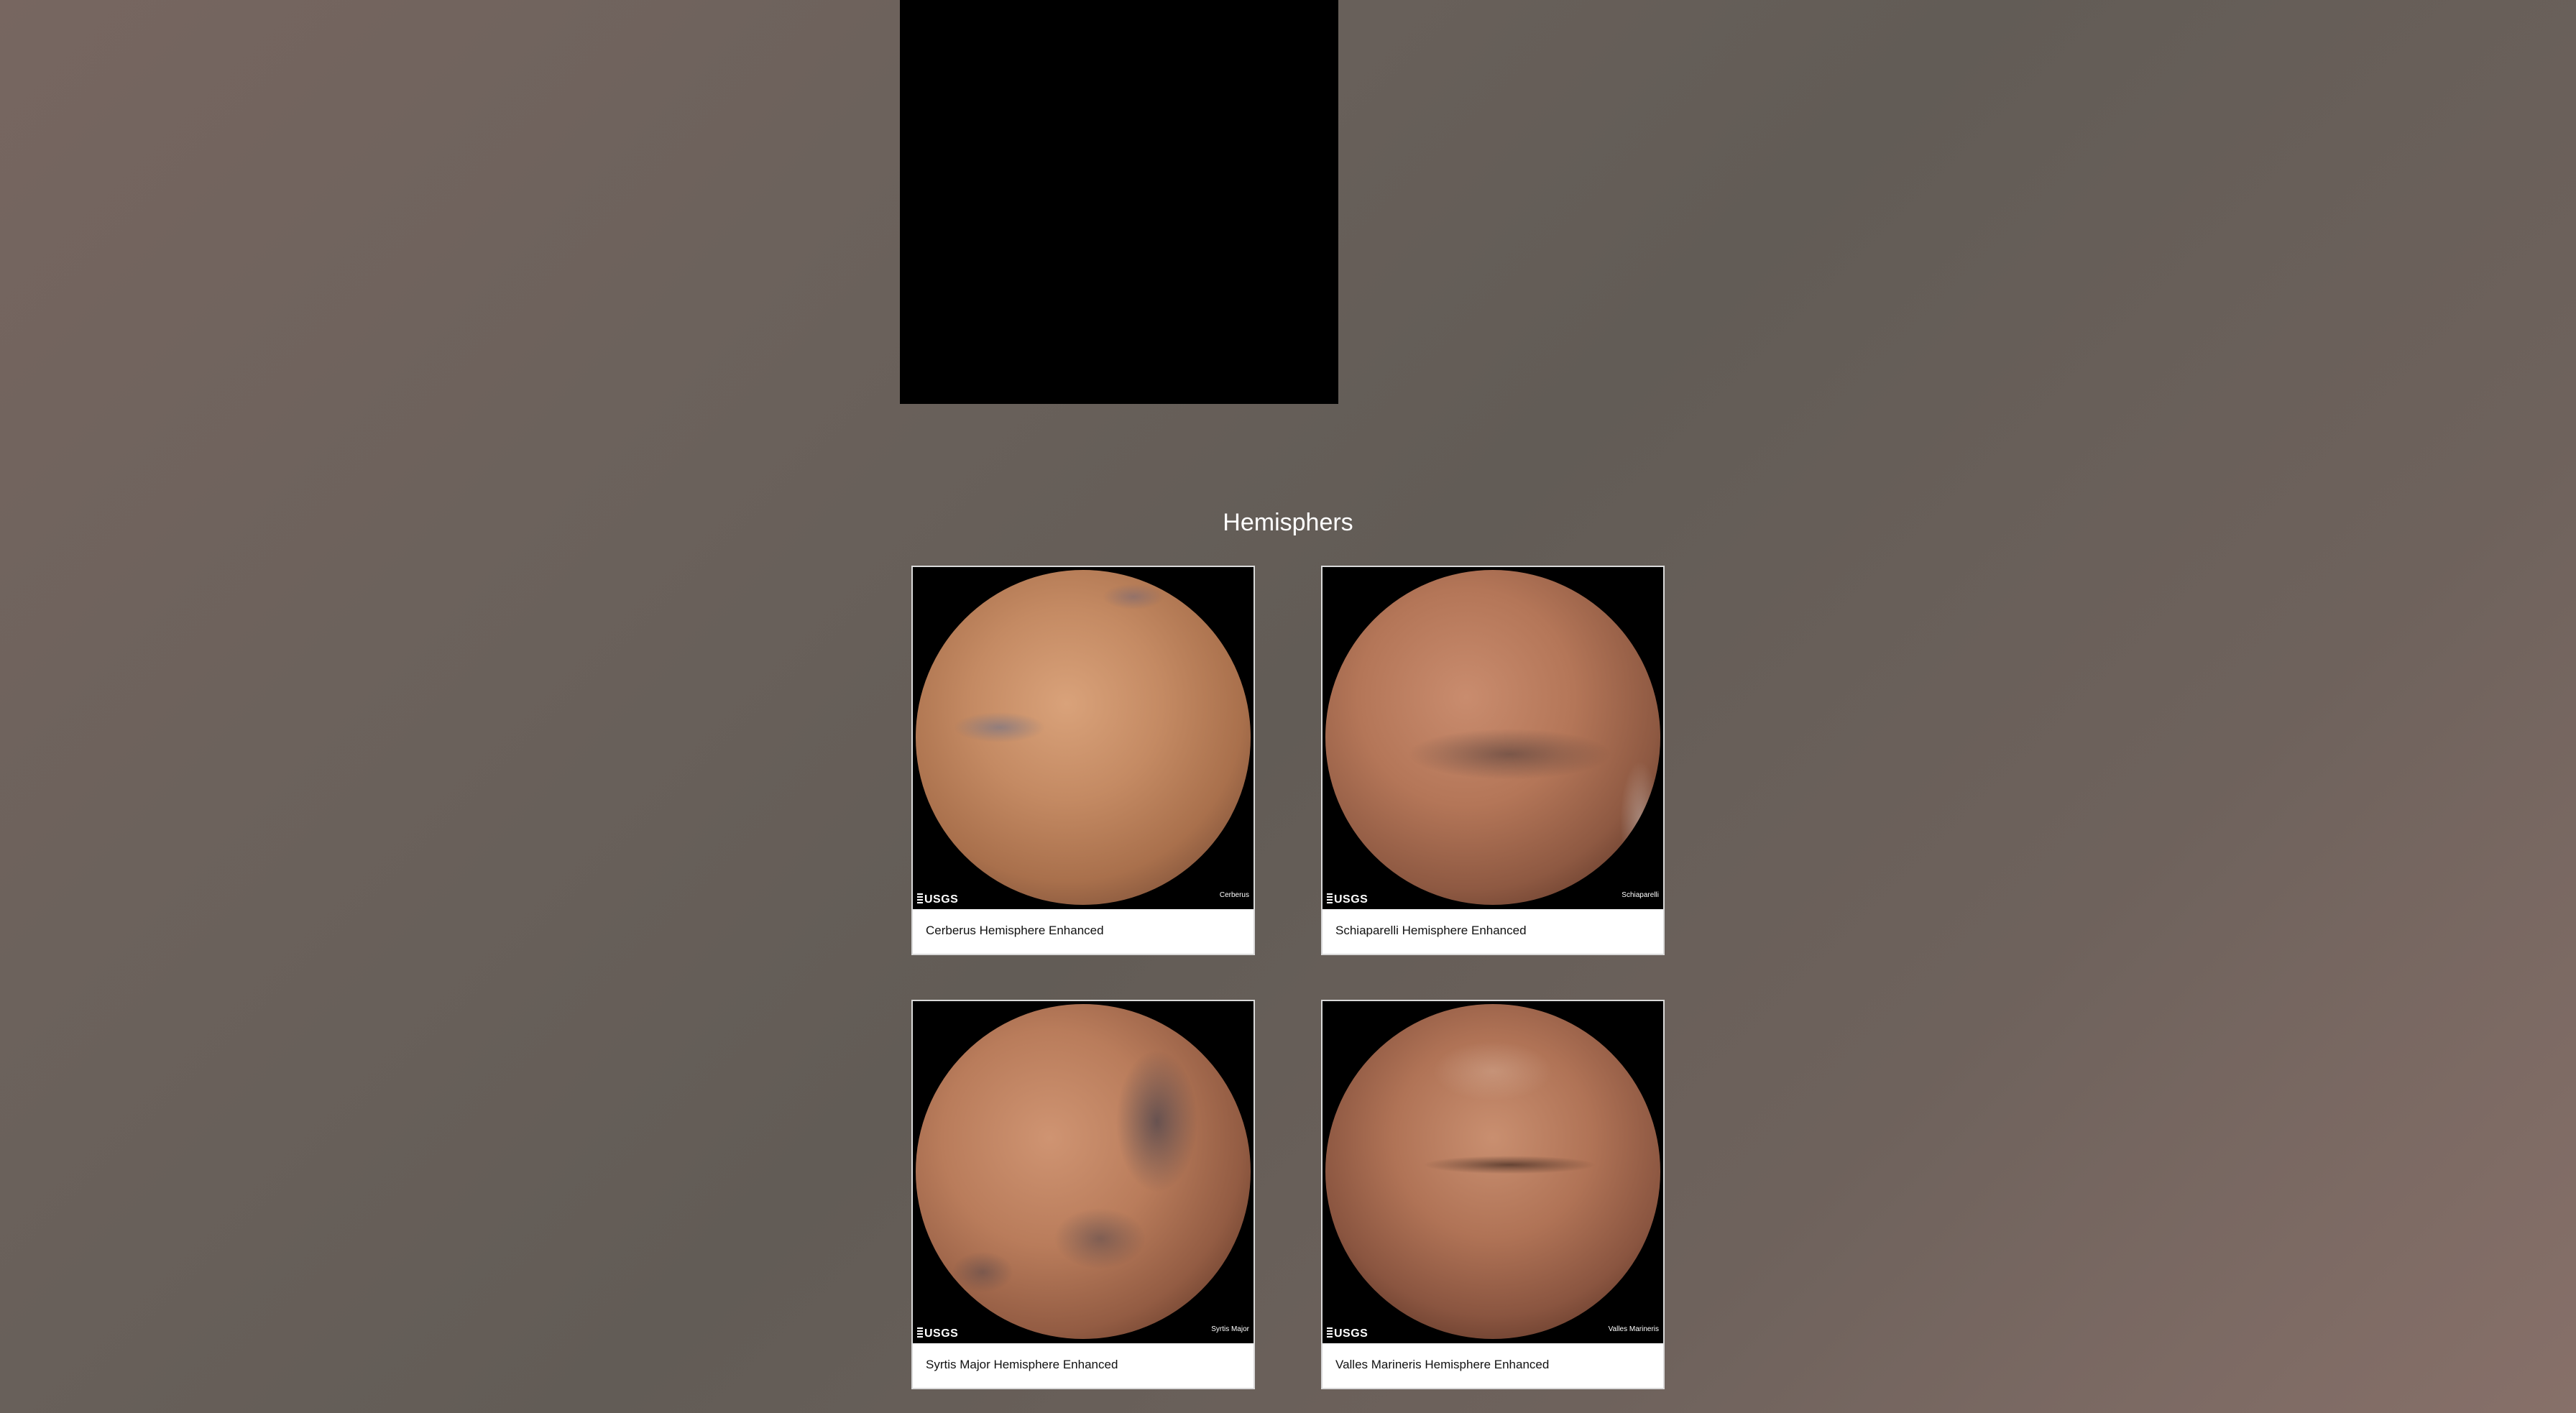  What do you see at coordinates (1288, 522) in the screenshot?
I see `hemispheres-title: Hemisphers` at bounding box center [1288, 522].